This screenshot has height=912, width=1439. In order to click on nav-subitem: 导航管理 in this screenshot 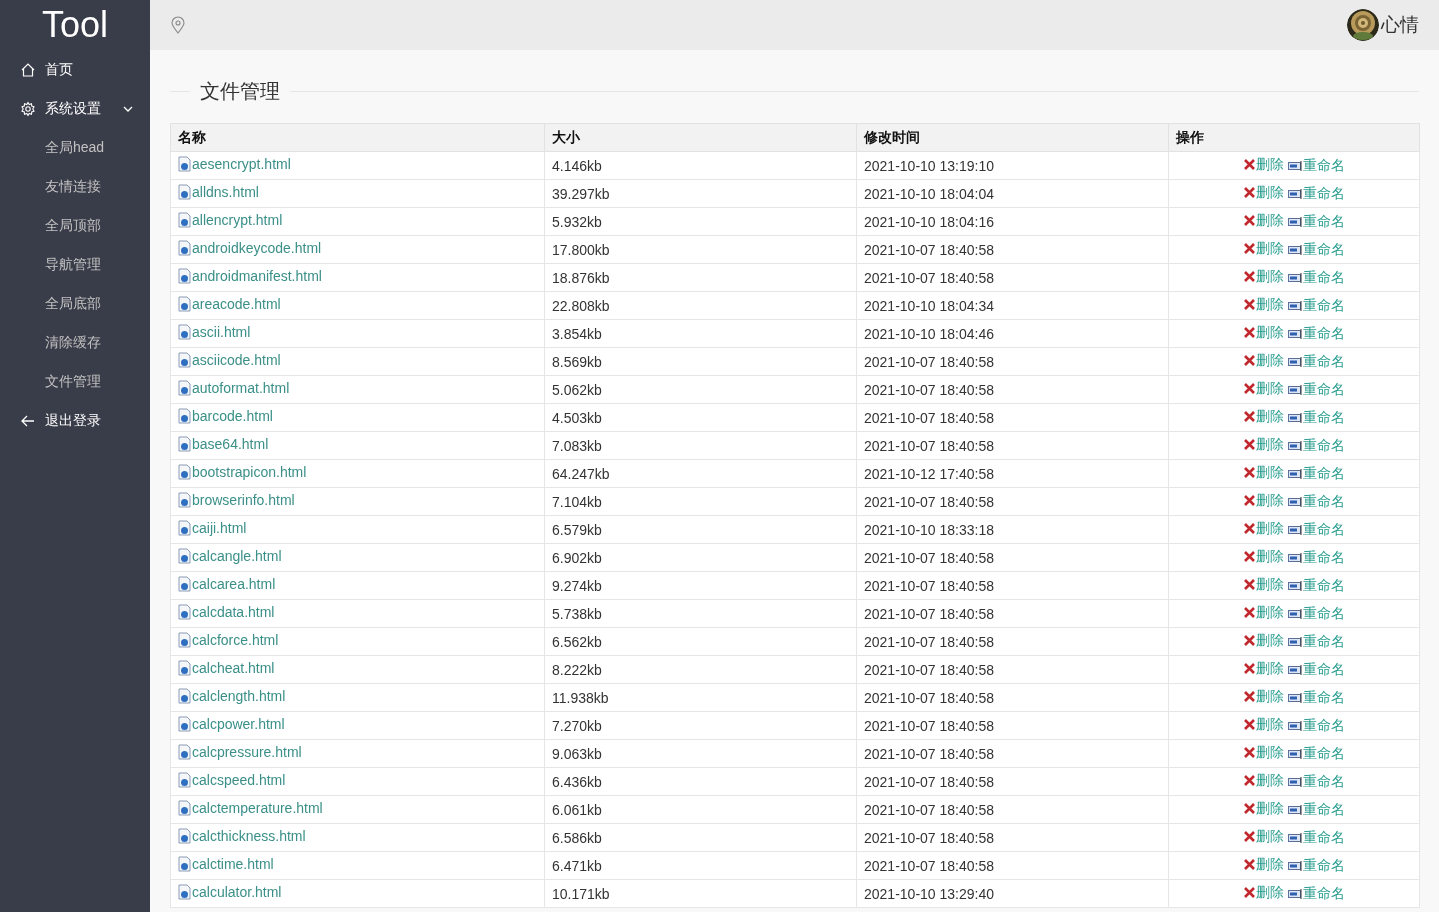, I will do `click(75, 264)`.